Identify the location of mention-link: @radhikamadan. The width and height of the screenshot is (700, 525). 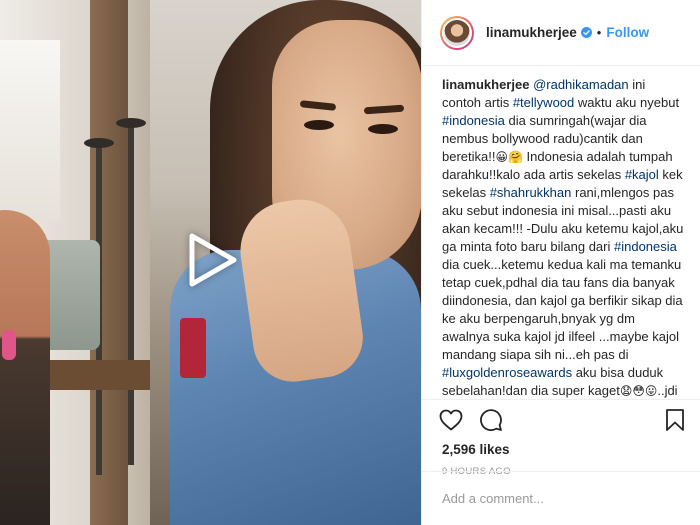
(581, 84).